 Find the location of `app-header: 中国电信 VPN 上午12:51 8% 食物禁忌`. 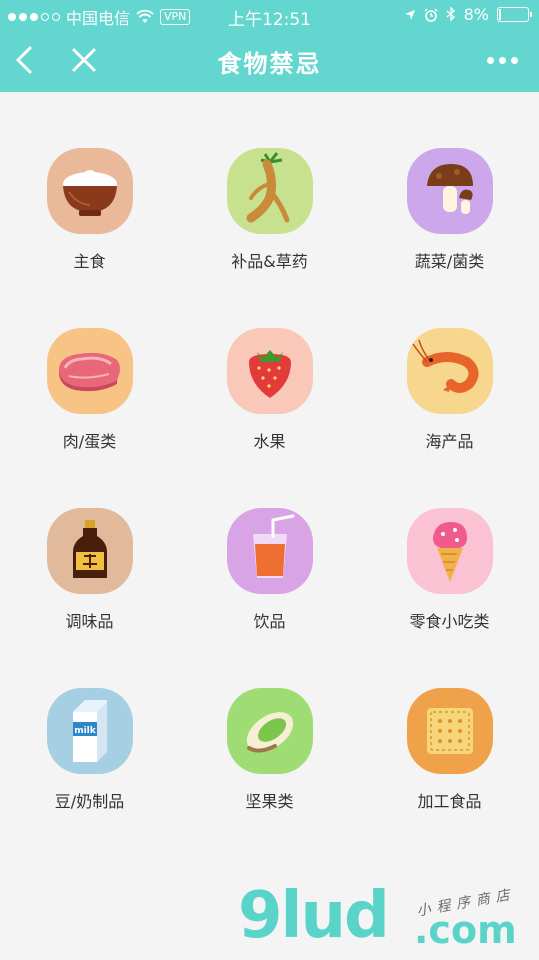

app-header: 中国电信 VPN 上午12:51 8% 食物禁忌 is located at coordinates (269, 46).